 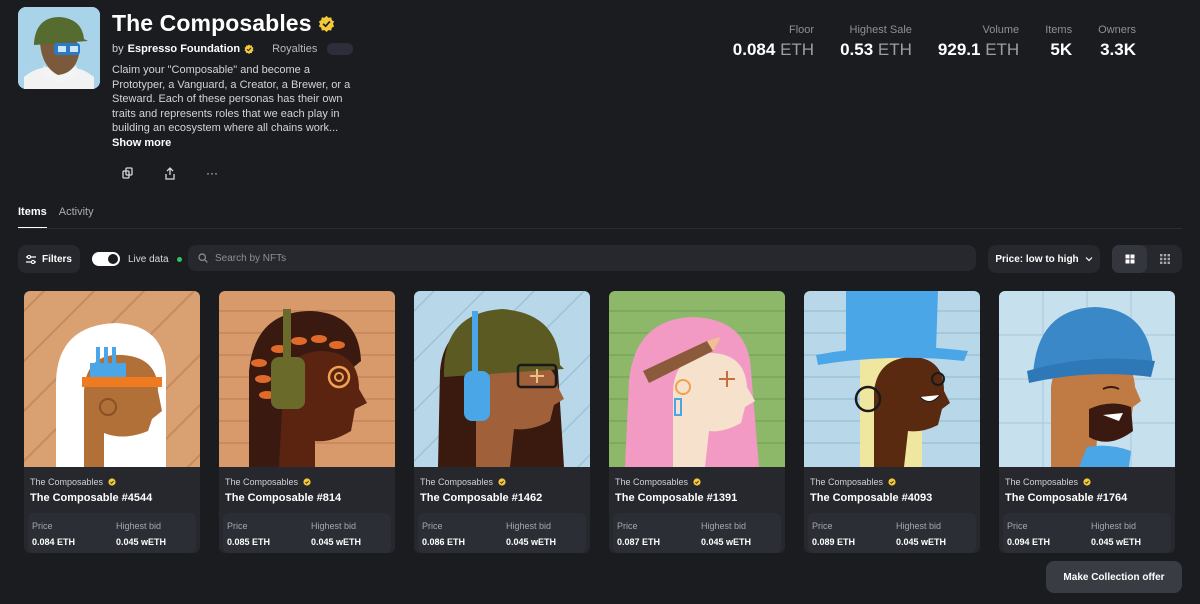 I want to click on tab-divider, so click(x=600, y=228).